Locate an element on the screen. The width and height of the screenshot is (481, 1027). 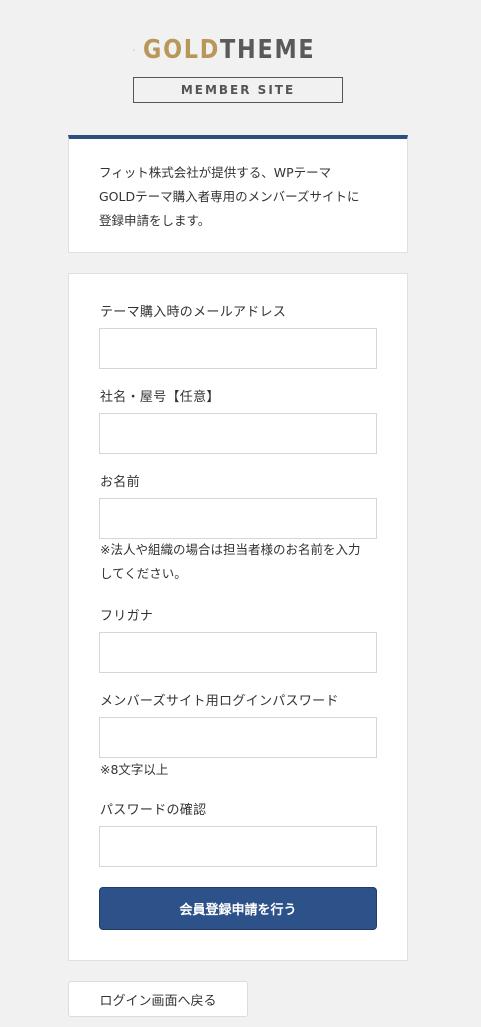
name-note-line: してください。 is located at coordinates (143, 573).